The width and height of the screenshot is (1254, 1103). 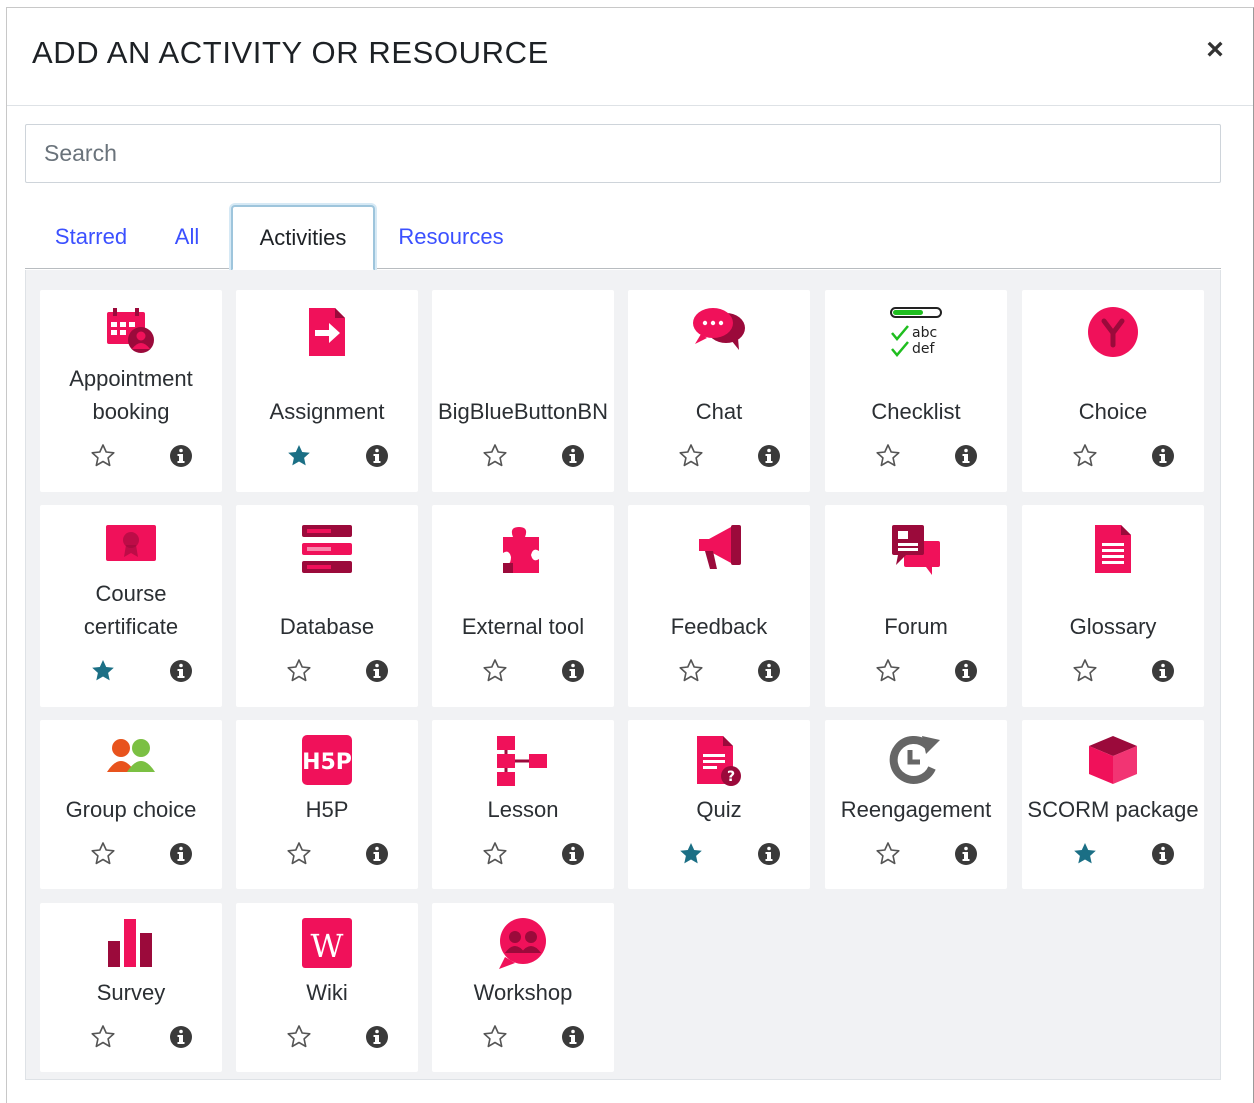 I want to click on activity-label-line: Choice, so click(x=1113, y=411).